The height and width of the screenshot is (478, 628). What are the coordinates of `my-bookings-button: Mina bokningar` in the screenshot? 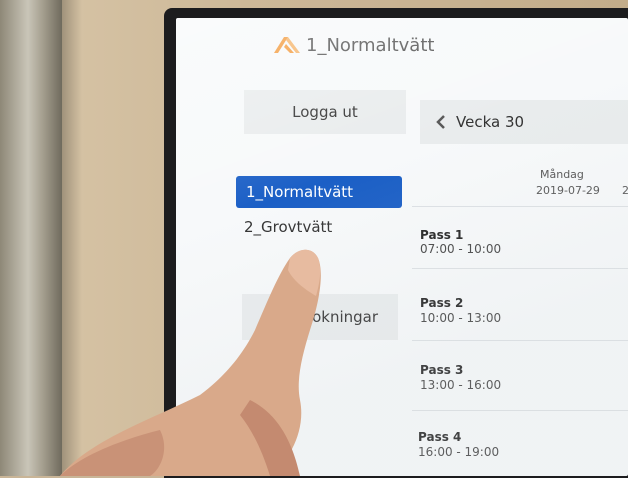 It's located at (320, 317).